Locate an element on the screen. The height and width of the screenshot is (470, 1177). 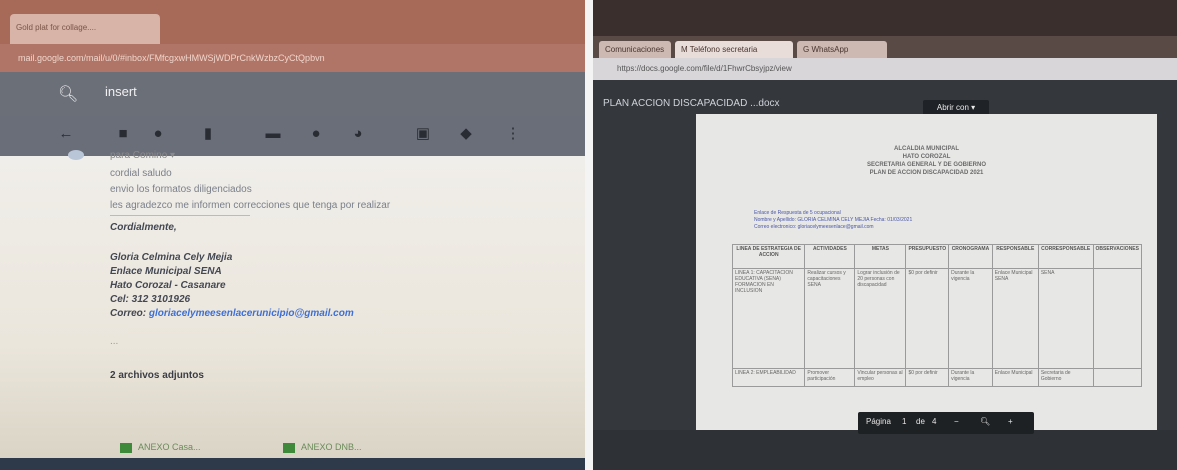
closing: Cordialmente, is located at coordinates (143, 227).